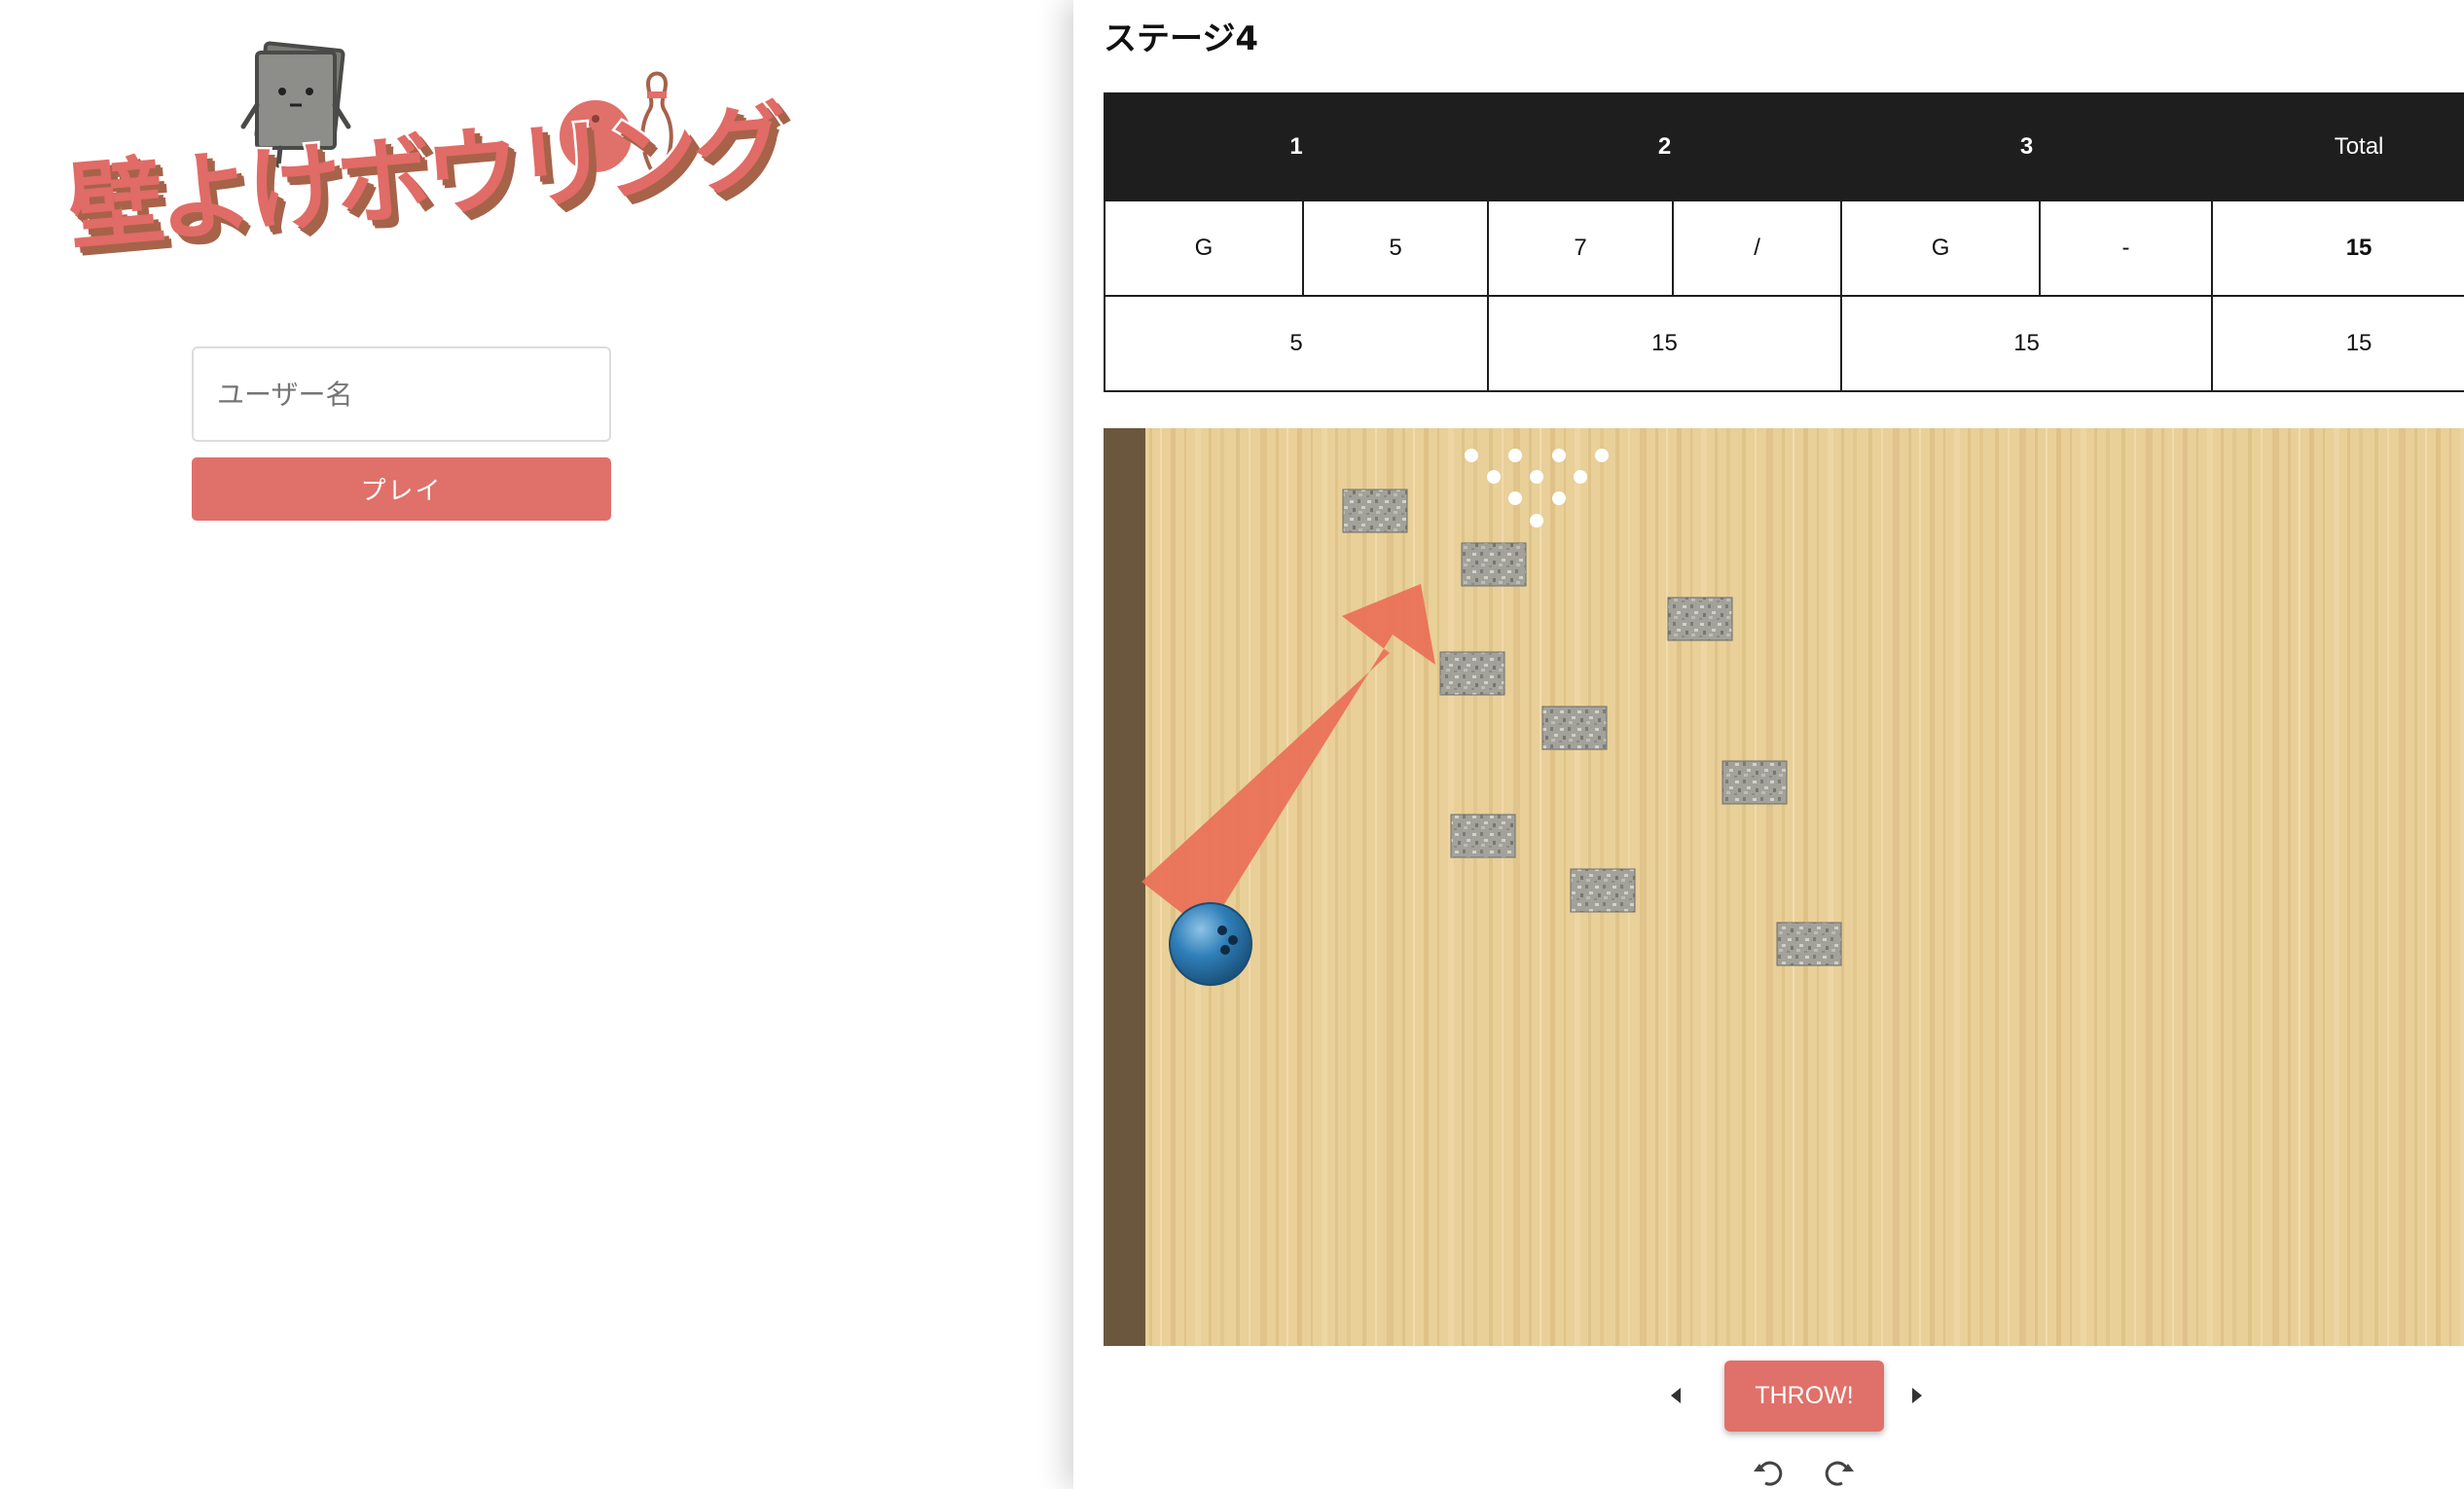 Image resolution: width=2464 pixels, height=1489 pixels. Describe the element at coordinates (1839, 1472) in the screenshot. I see `rotate-right-icon` at that location.